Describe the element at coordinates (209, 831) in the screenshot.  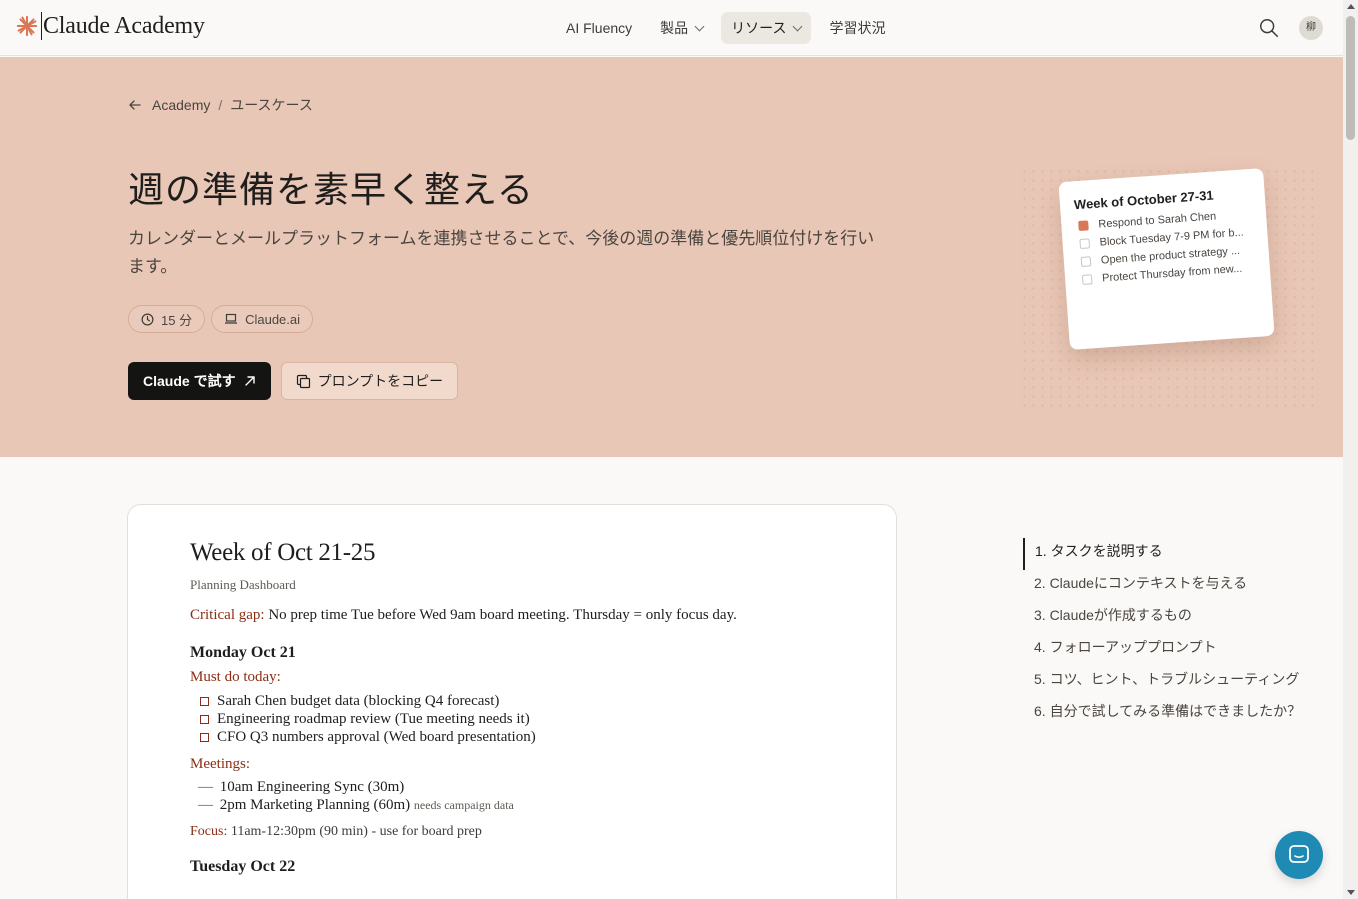
I see `focus-label: Focus:` at that location.